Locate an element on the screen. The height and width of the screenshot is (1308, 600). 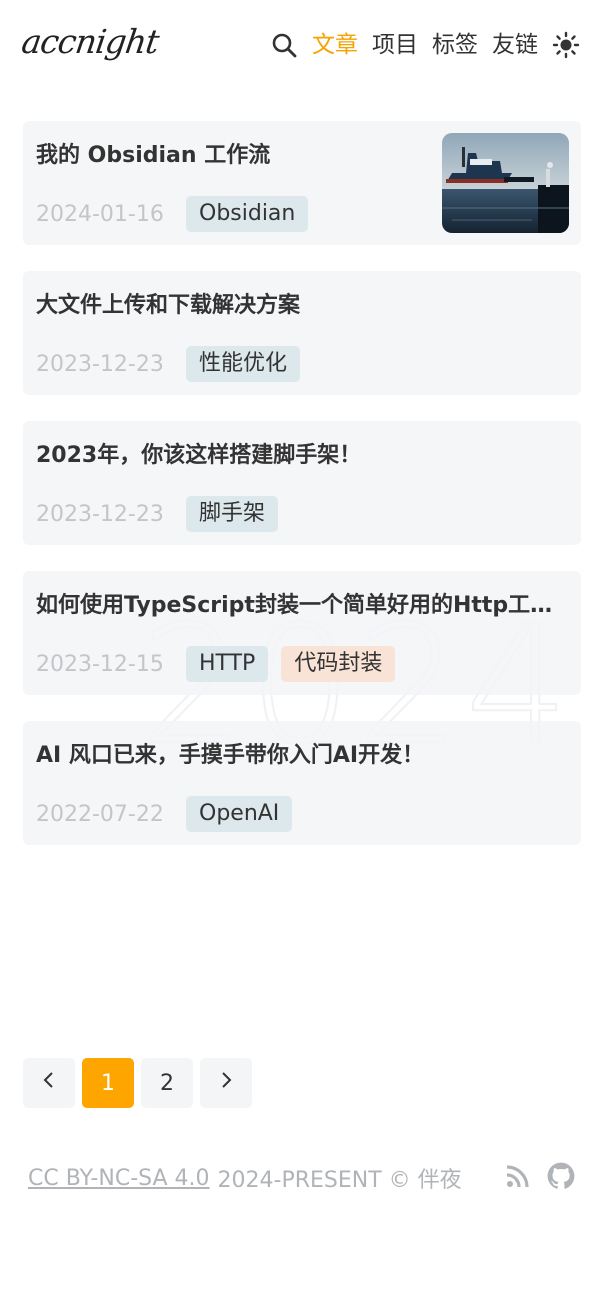
chevron-left-icon is located at coordinates (49, 1083).